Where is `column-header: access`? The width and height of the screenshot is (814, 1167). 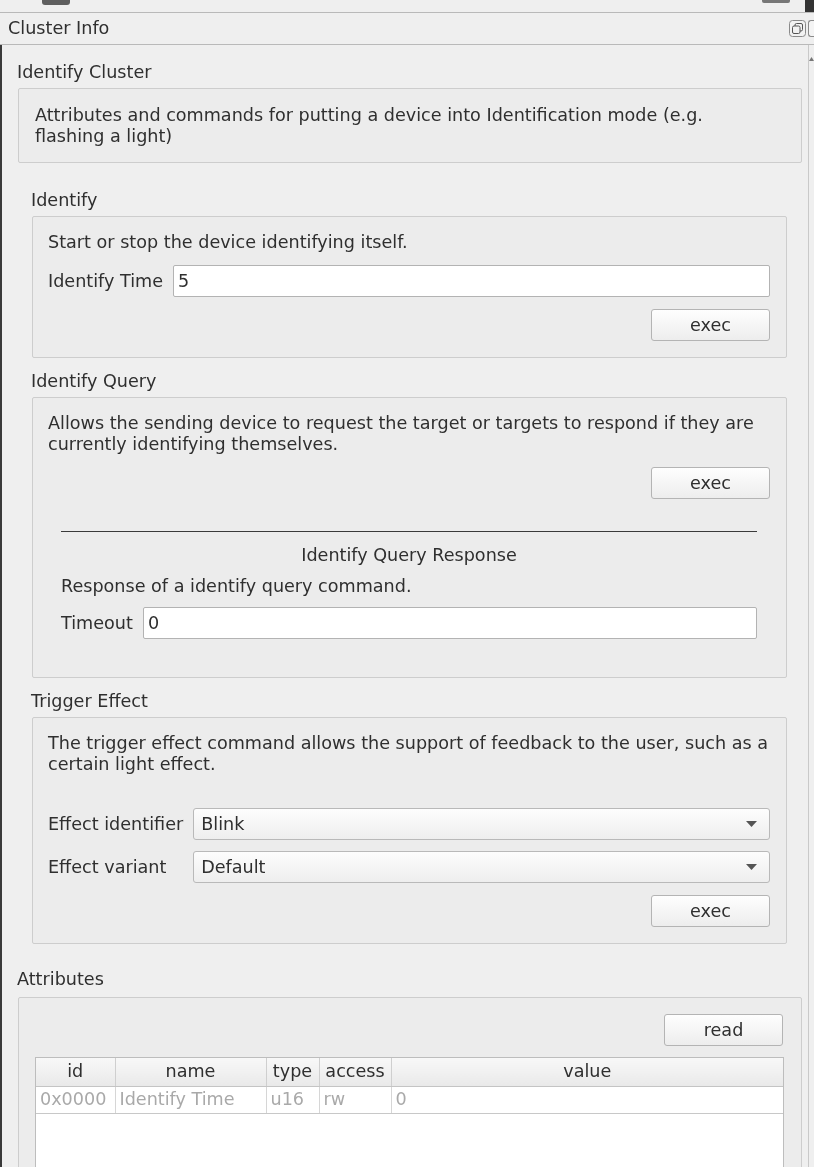
column-header: access is located at coordinates (355, 1072).